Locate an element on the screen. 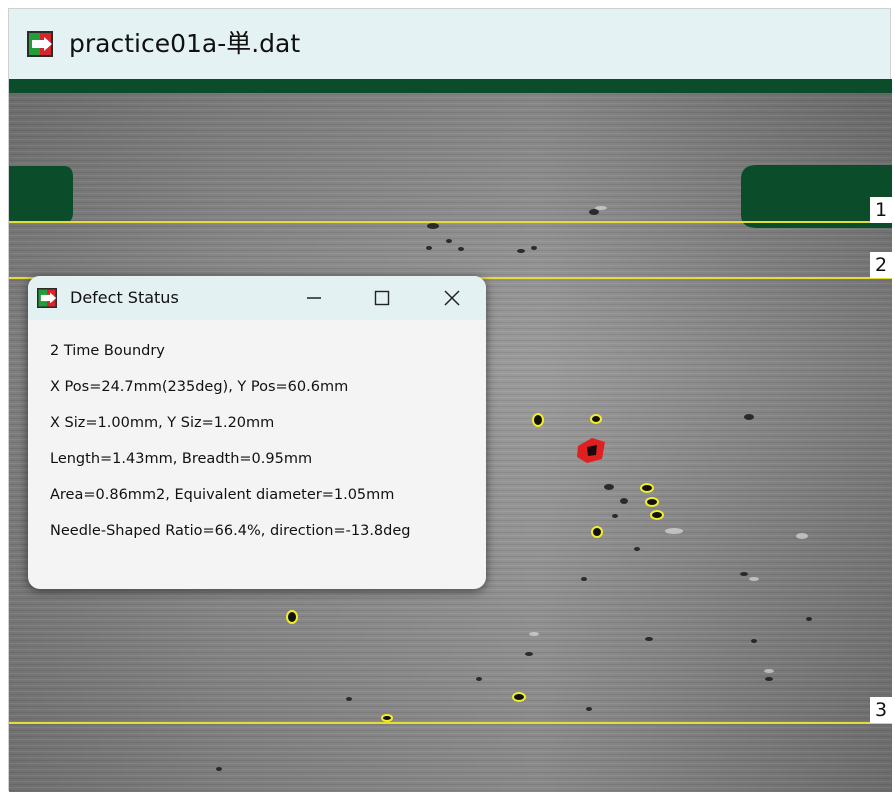 The height and width of the screenshot is (795, 895). boundary-label-1: 1 is located at coordinates (881, 210).